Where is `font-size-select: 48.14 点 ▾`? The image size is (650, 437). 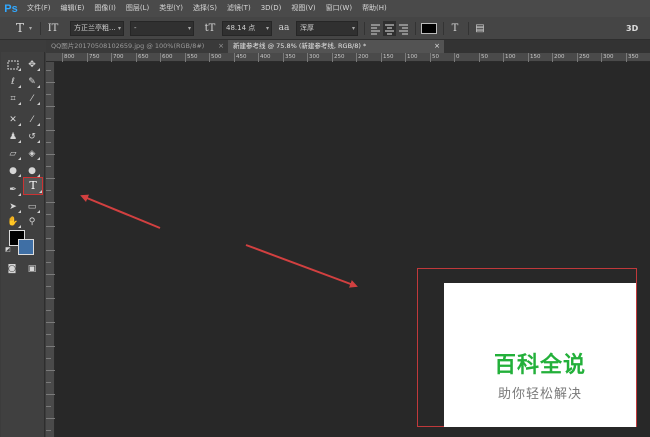 font-size-select: 48.14 点 ▾ is located at coordinates (247, 28).